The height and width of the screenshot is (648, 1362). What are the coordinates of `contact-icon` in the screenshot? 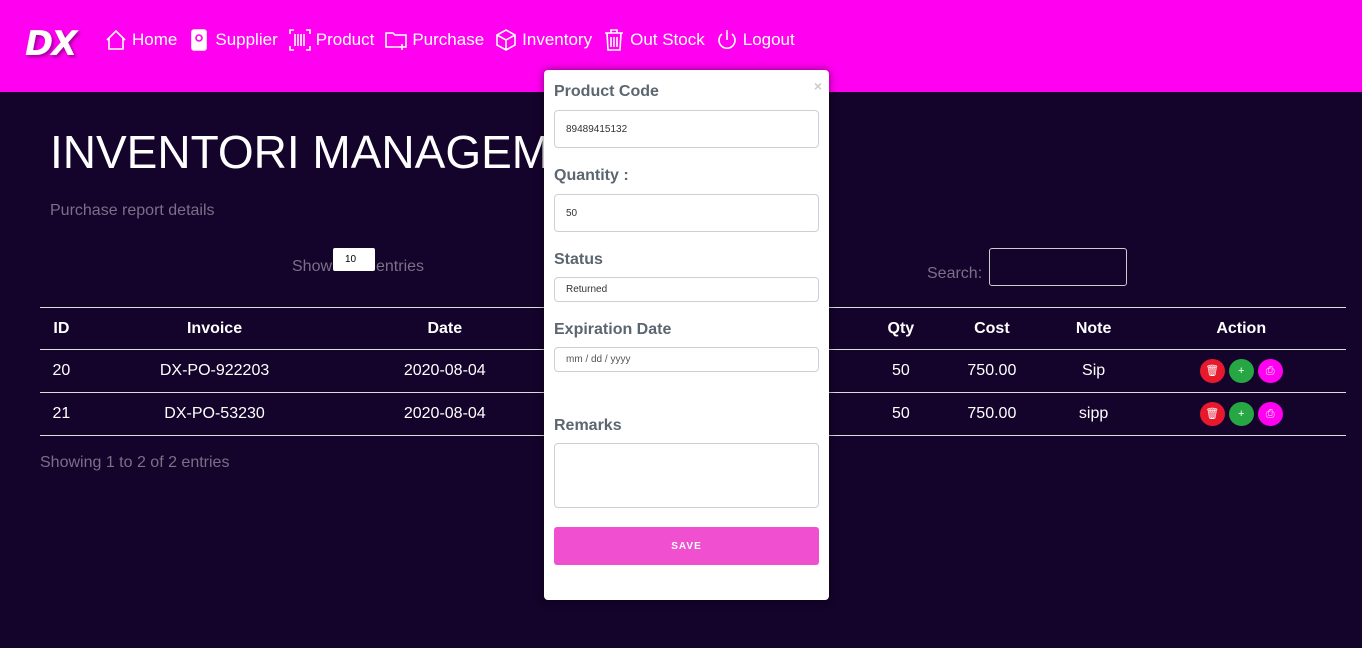 It's located at (199, 40).